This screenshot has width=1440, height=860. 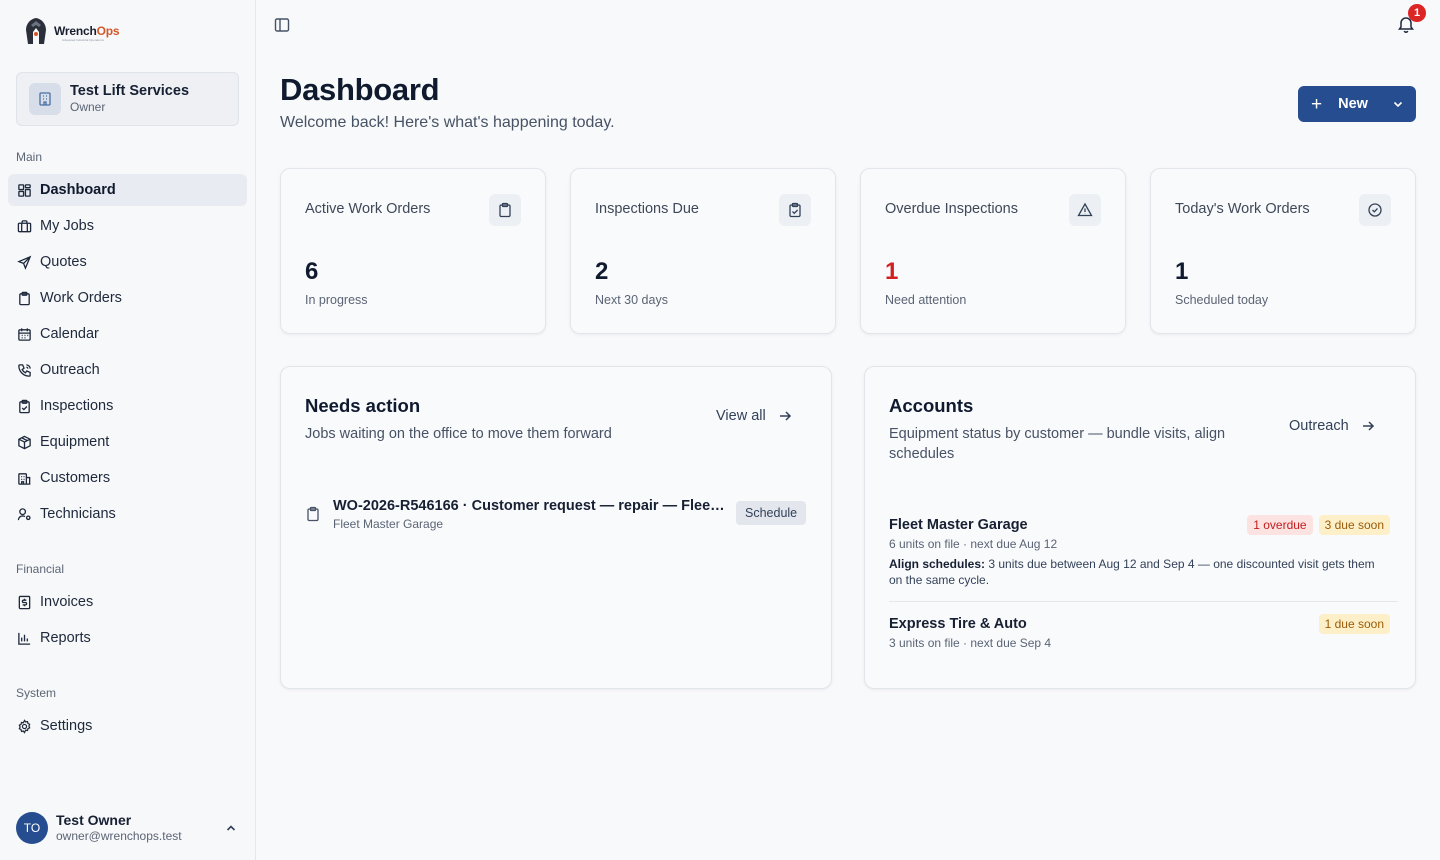 I want to click on sidebar-item-equipment: Equipment, so click(x=127, y=442).